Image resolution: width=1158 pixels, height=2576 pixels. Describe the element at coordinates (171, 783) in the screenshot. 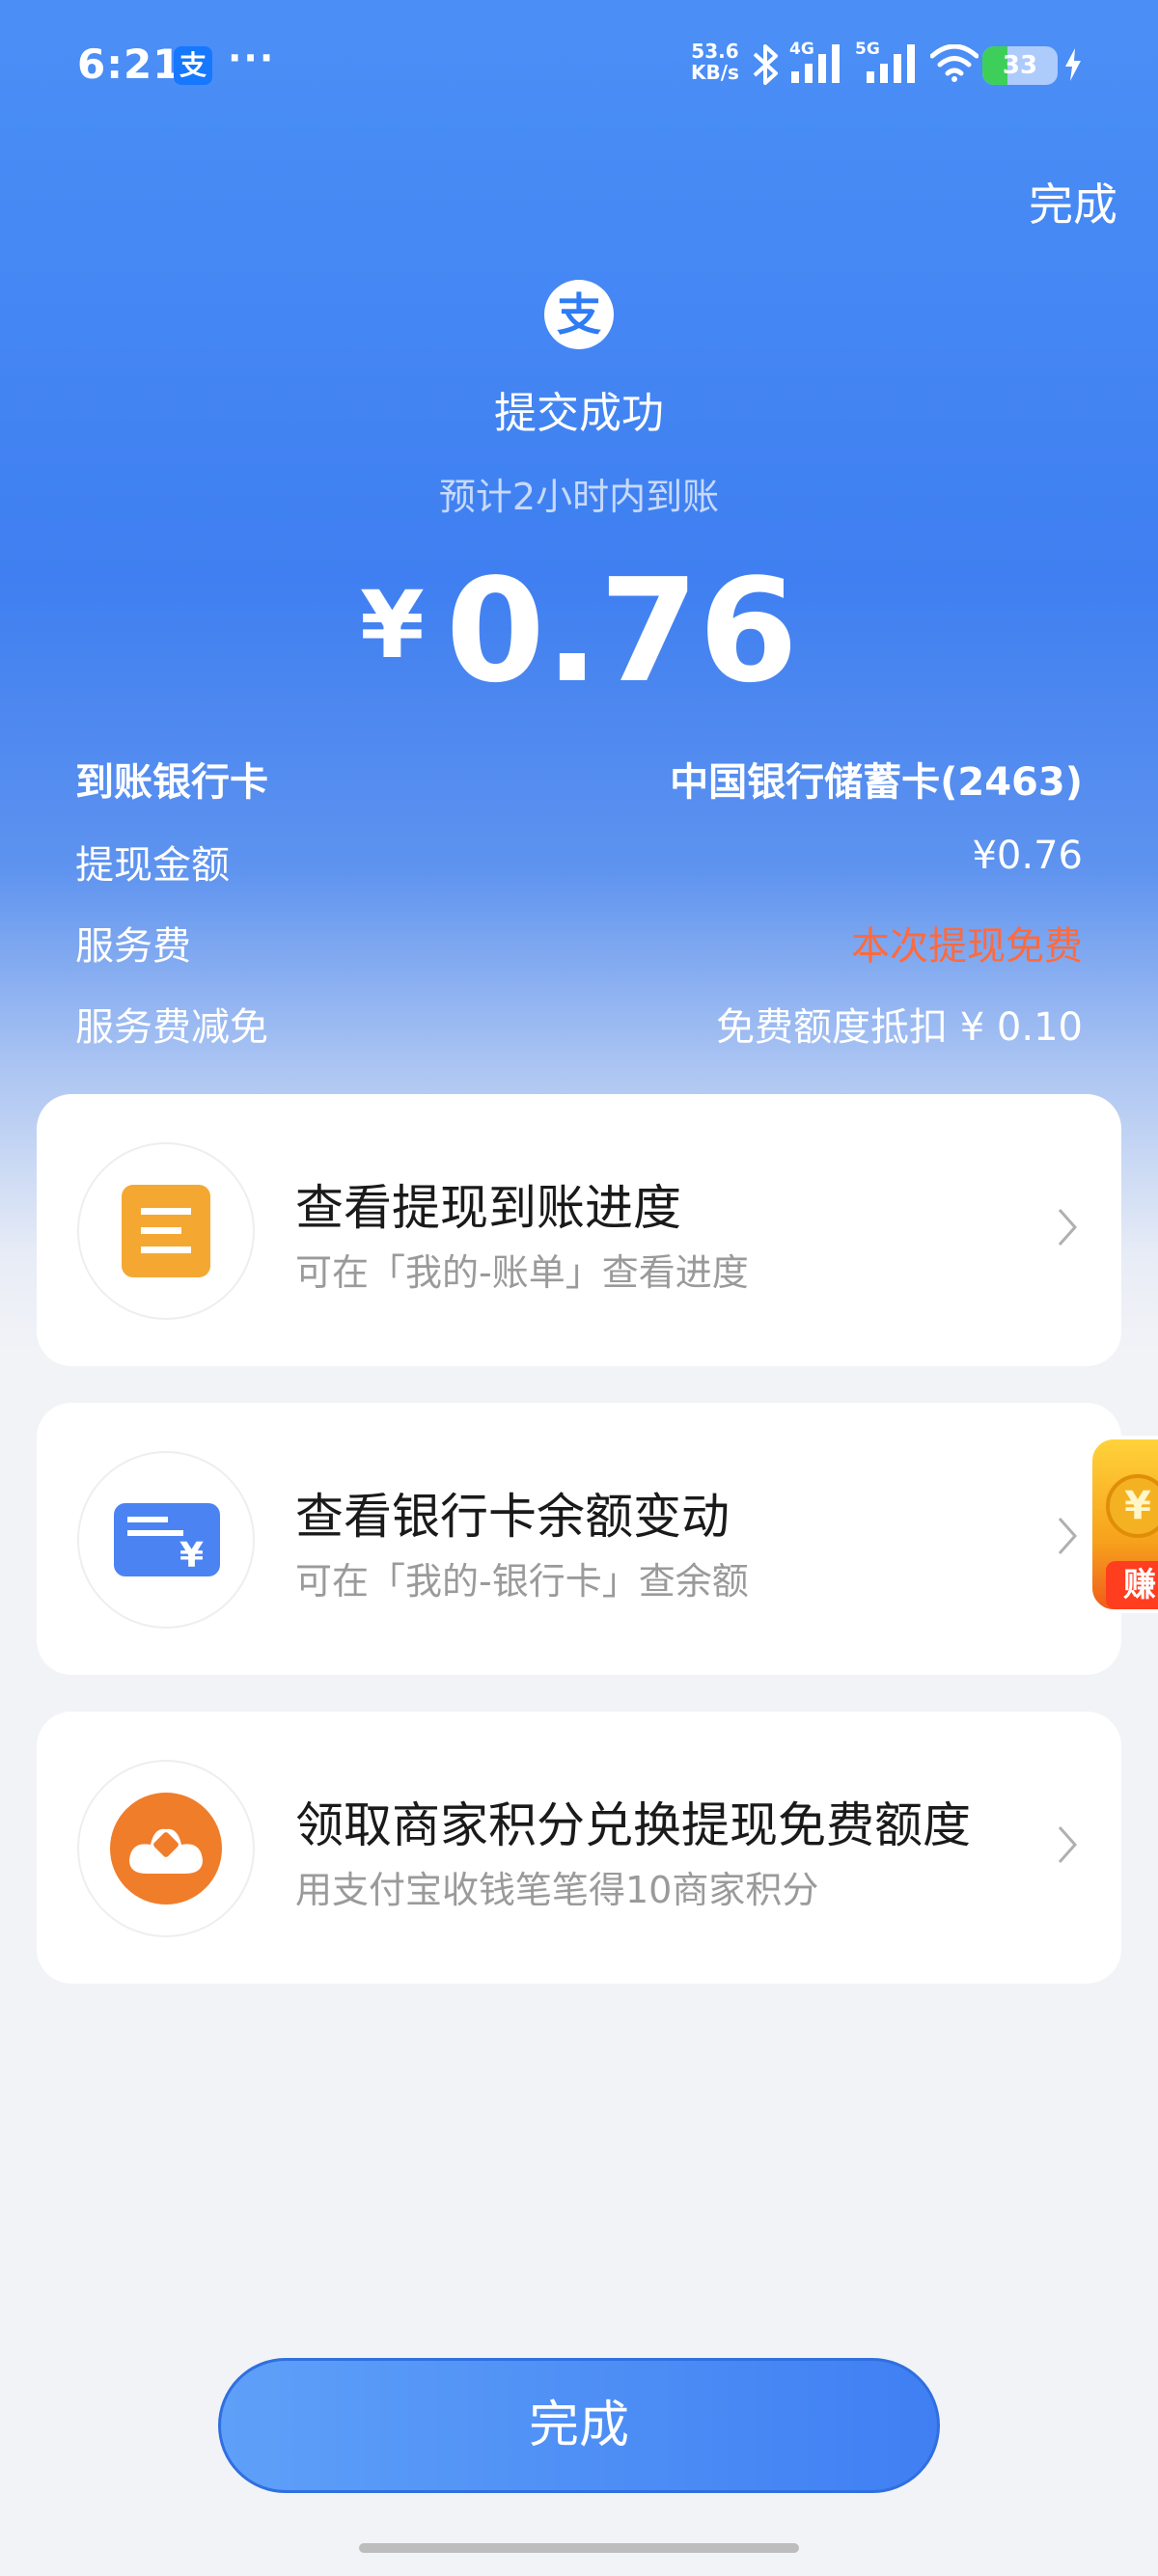

I see `detail-label: 到账银行卡` at that location.